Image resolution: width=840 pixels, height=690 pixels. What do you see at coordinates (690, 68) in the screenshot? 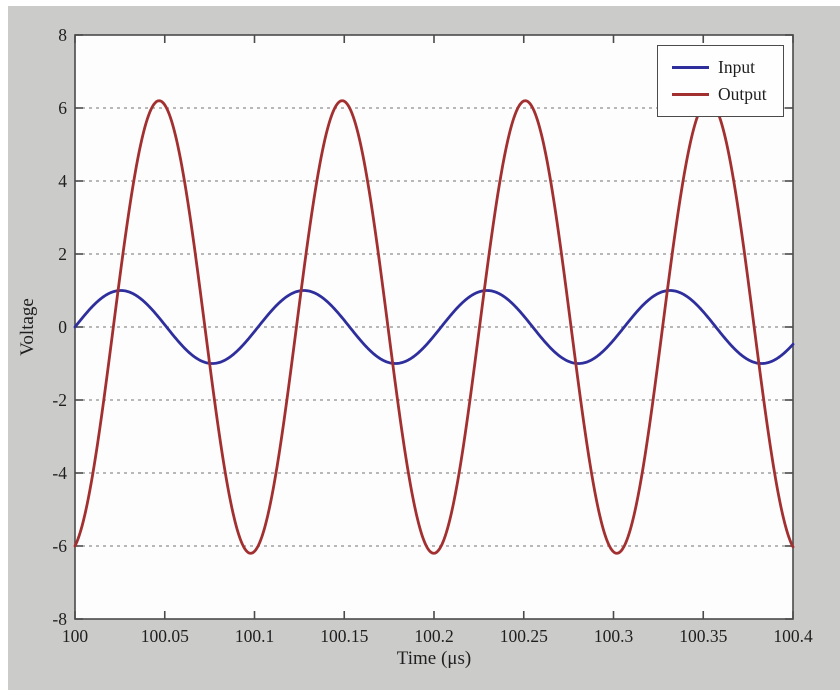
I see `input-line-swatch` at bounding box center [690, 68].